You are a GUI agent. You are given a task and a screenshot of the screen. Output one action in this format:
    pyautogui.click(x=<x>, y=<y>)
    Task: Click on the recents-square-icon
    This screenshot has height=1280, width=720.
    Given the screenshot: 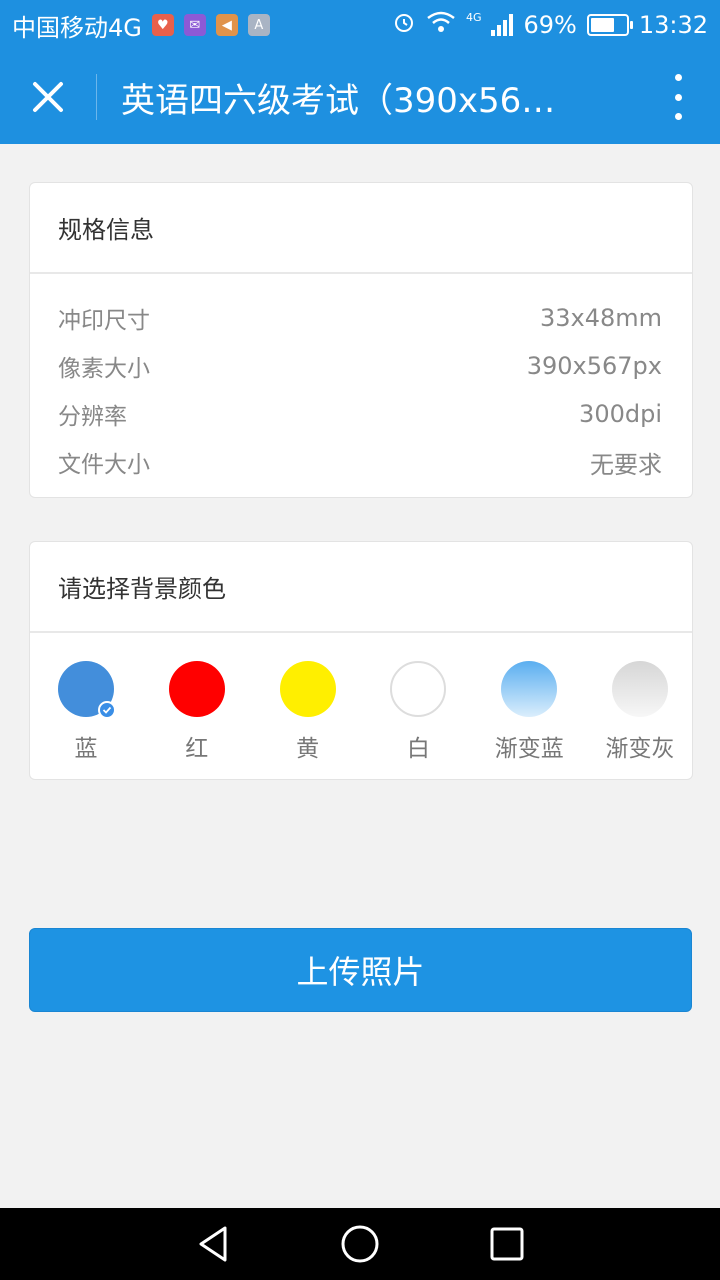 What is the action you would take?
    pyautogui.click(x=507, y=1244)
    